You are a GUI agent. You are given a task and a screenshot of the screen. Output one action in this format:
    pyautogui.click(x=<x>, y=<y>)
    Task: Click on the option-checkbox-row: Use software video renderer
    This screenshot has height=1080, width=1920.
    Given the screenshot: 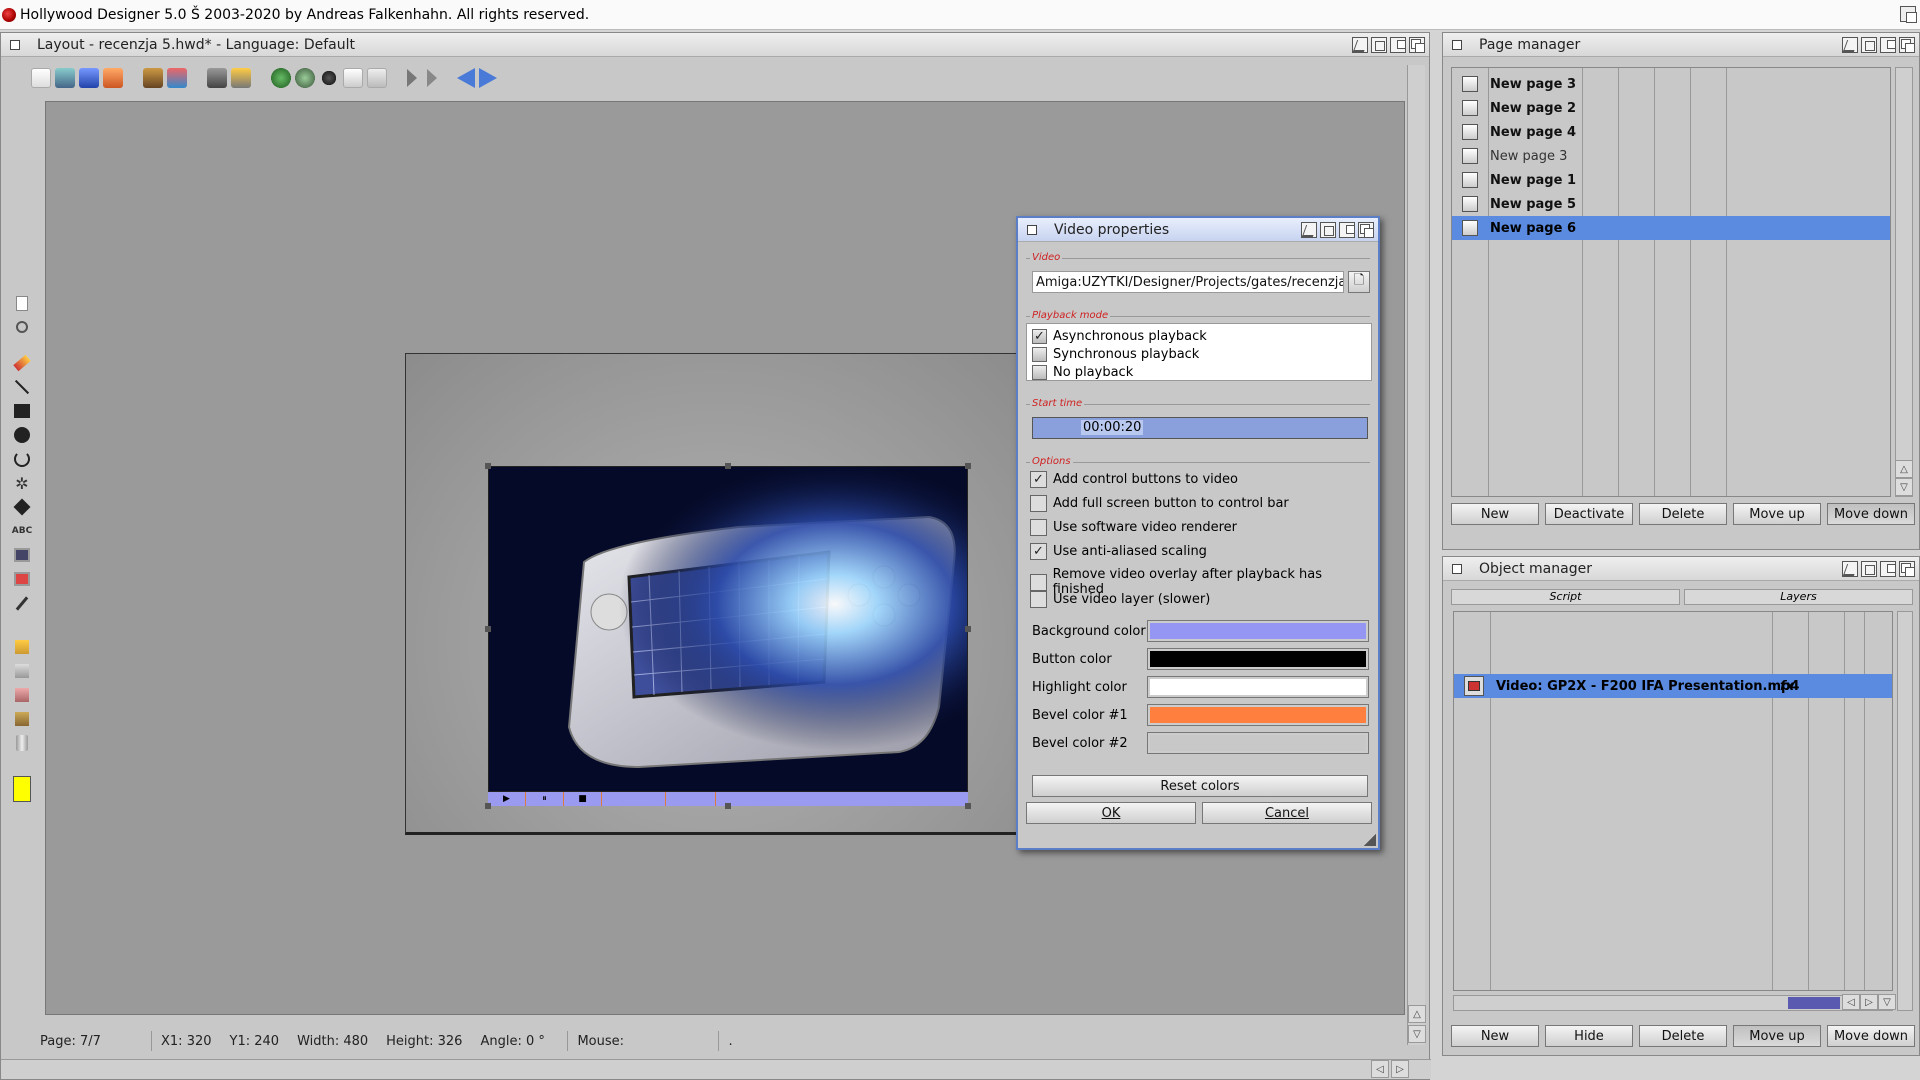 What is the action you would take?
    pyautogui.click(x=1133, y=527)
    